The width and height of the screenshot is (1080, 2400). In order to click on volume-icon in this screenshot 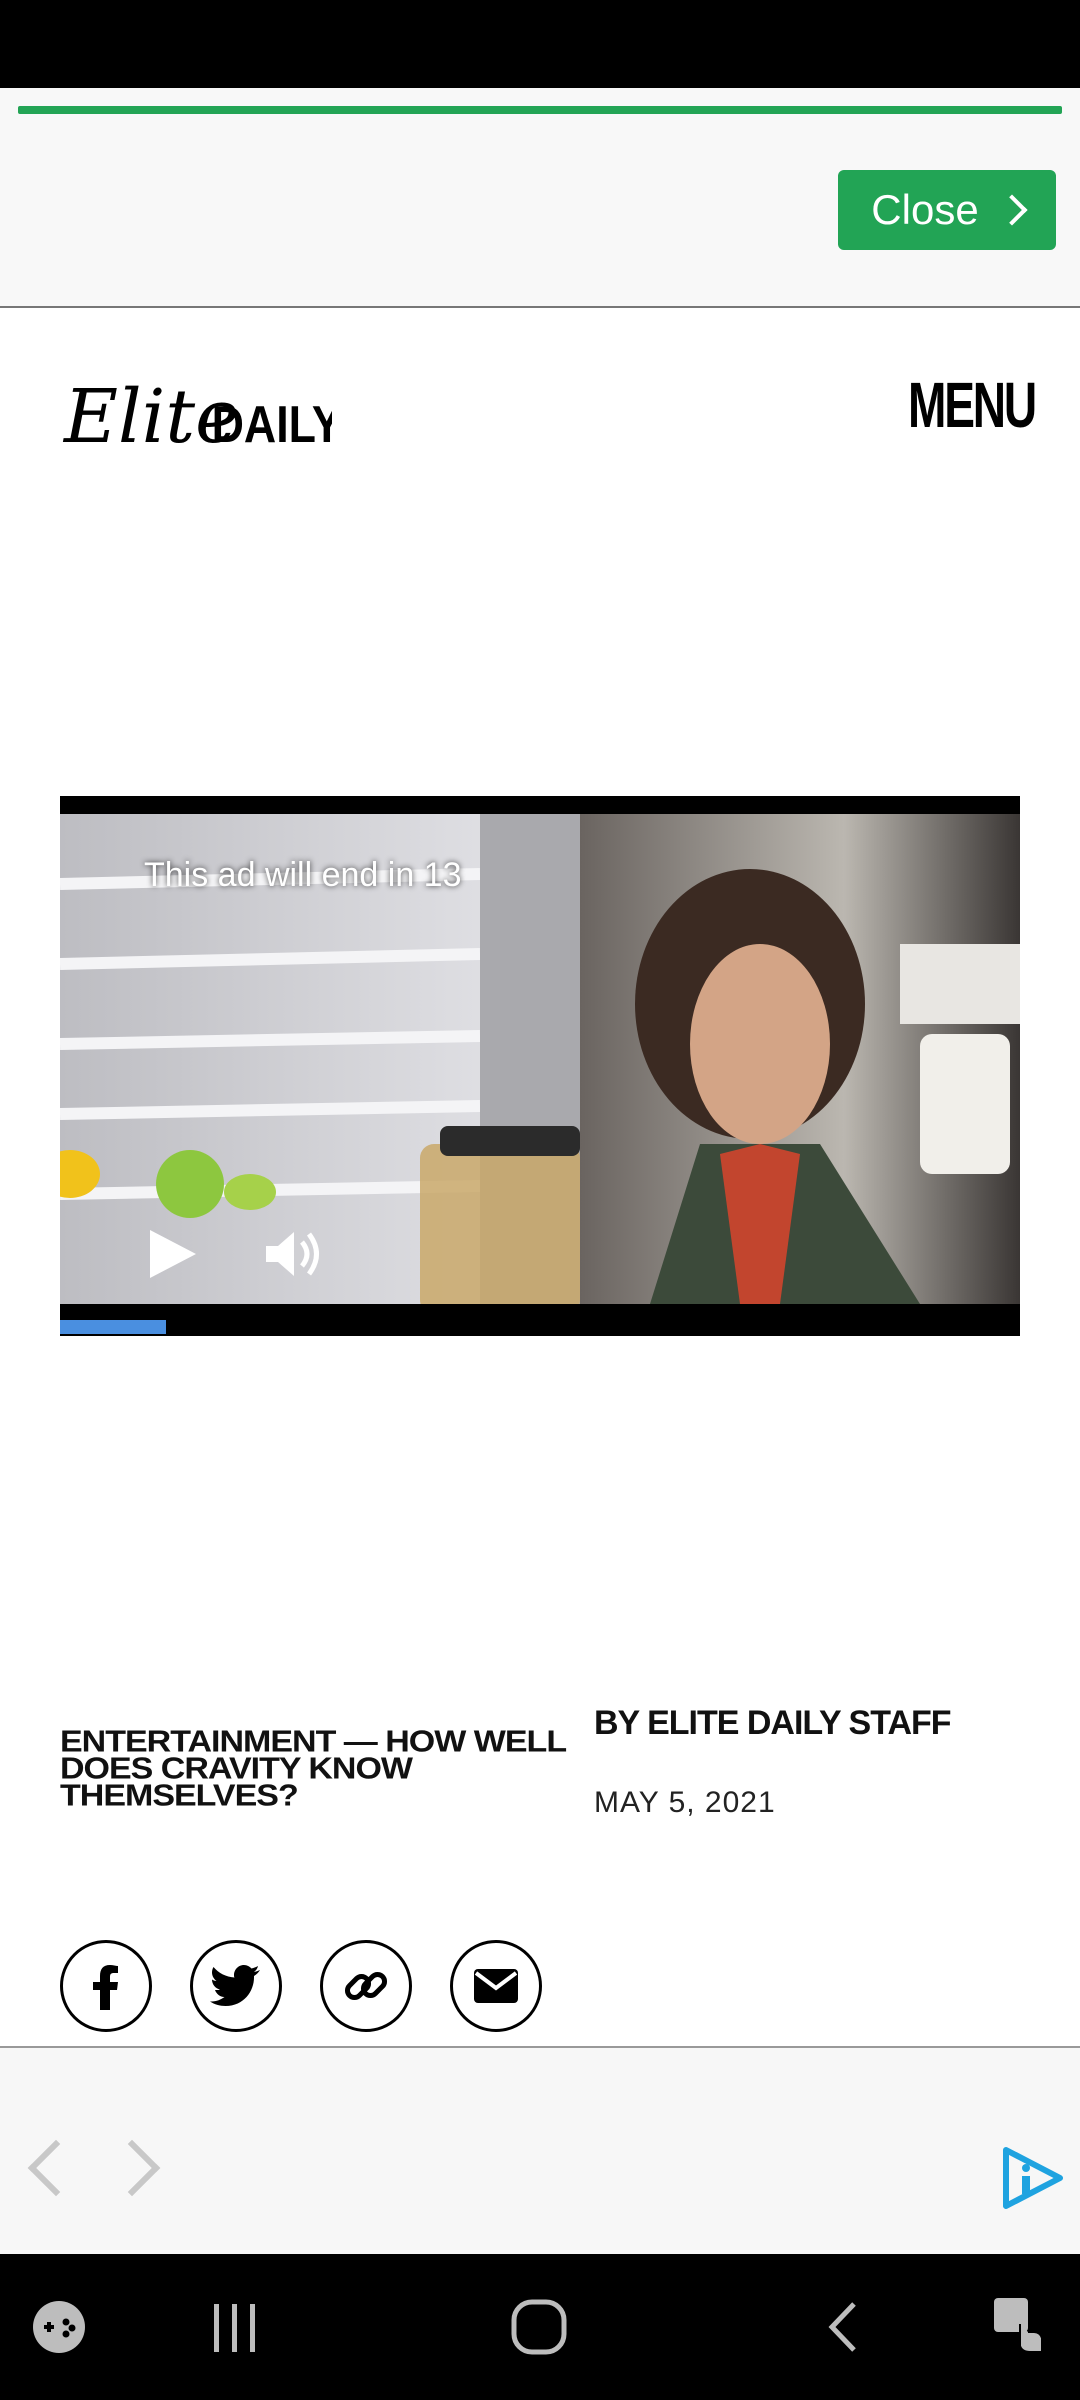, I will do `click(295, 1254)`.